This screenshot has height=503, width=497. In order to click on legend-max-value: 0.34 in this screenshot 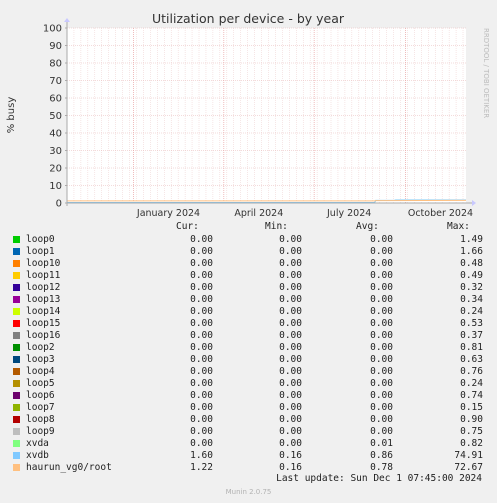, I will do `click(471, 299)`.